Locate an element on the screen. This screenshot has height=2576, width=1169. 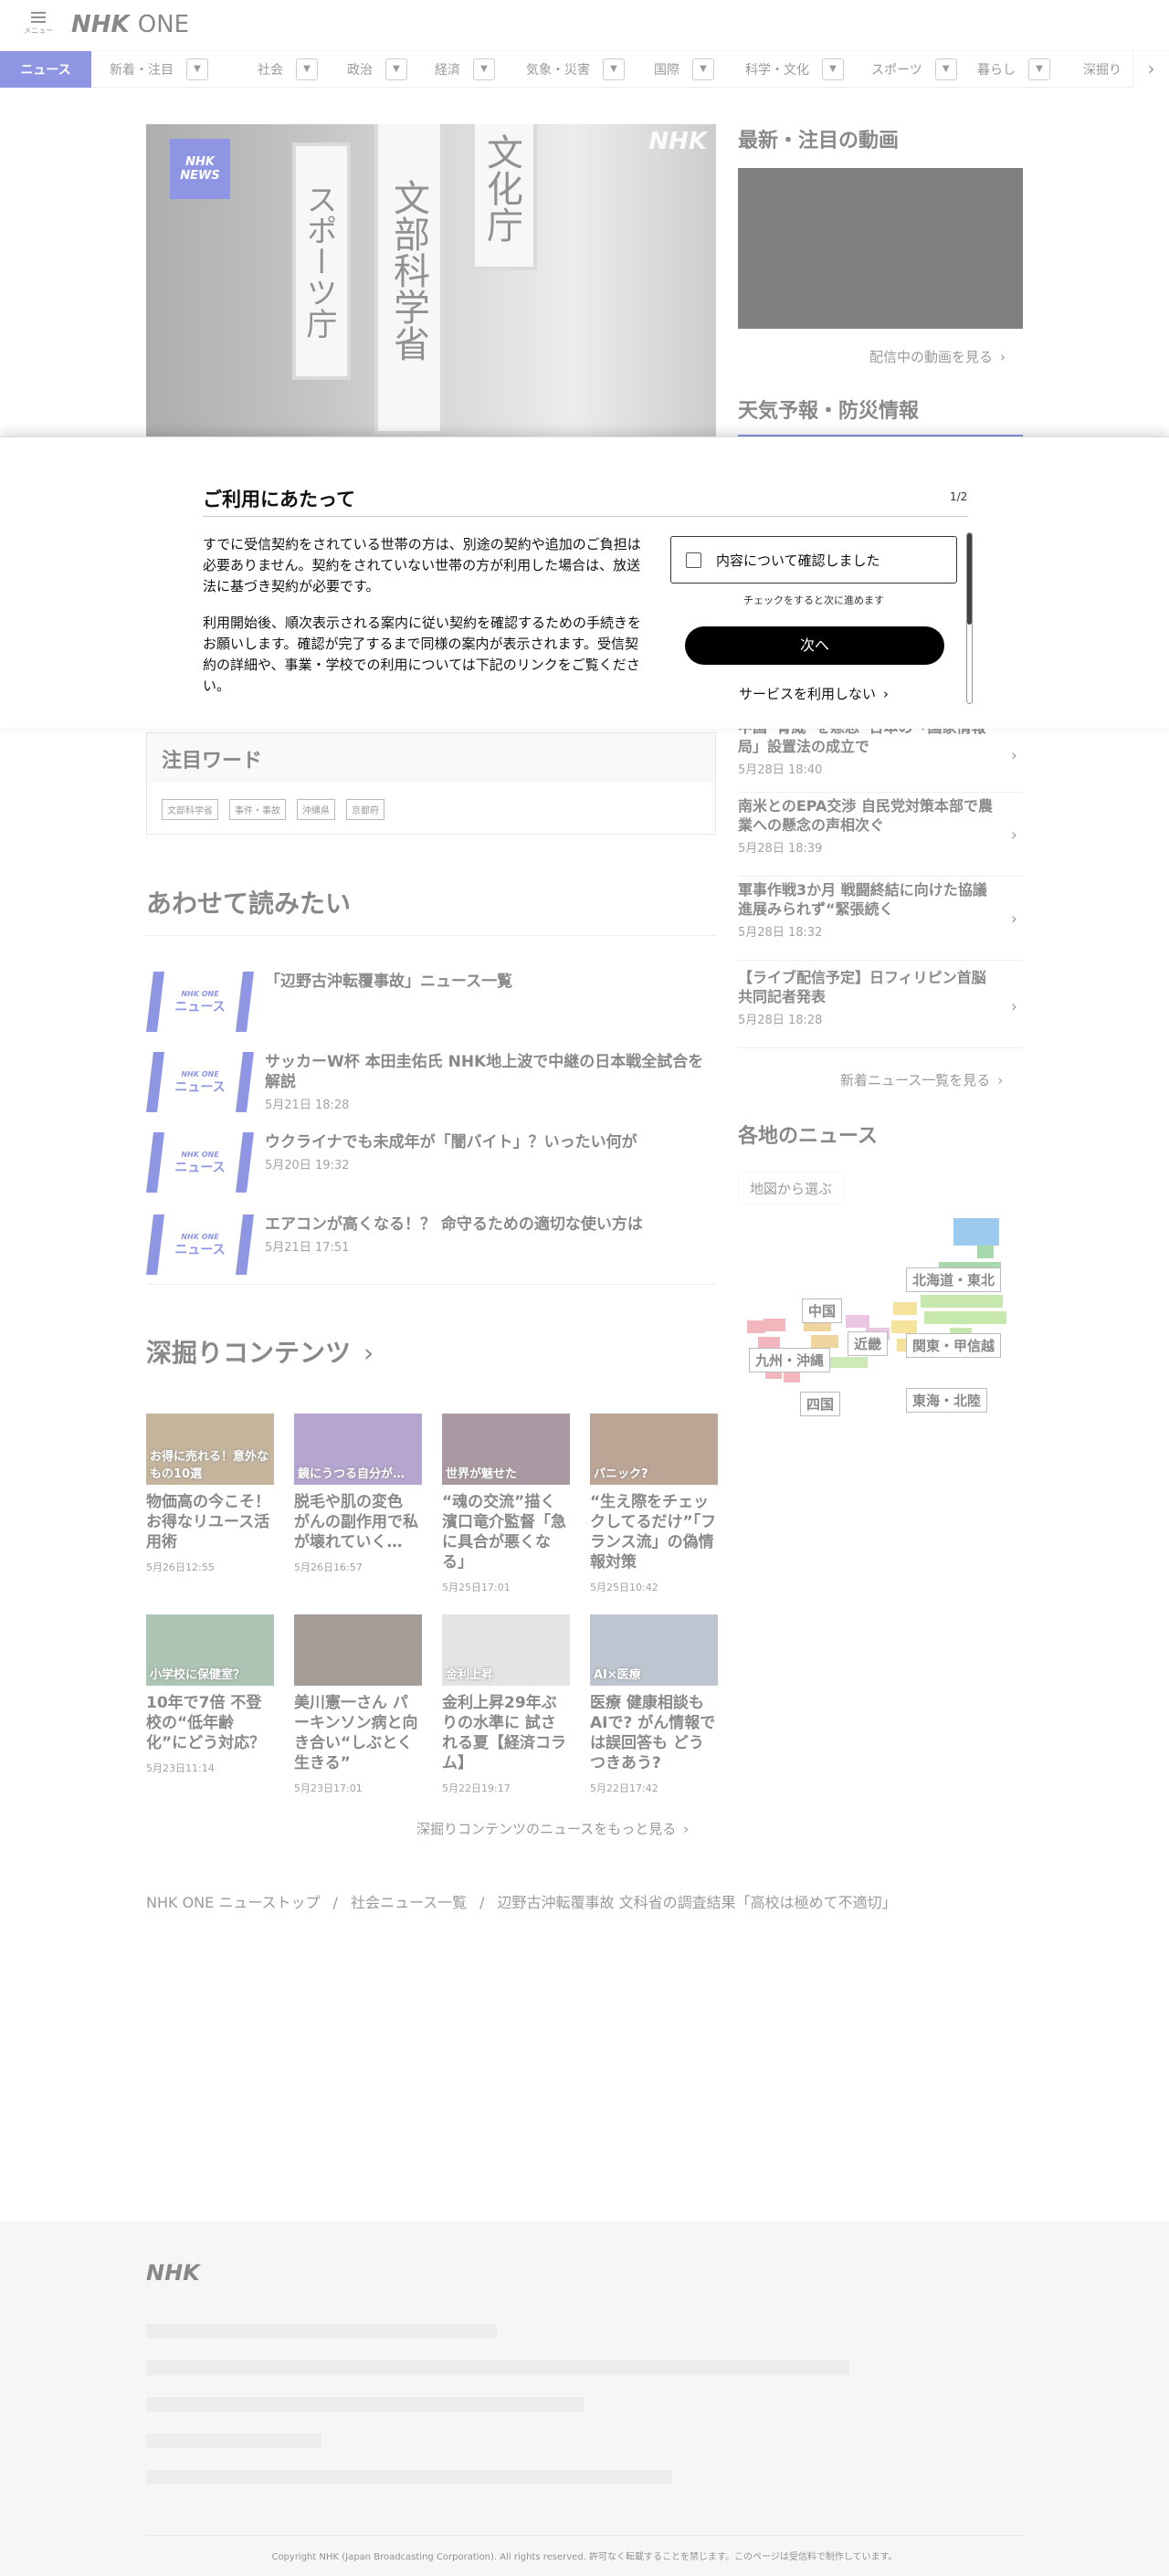
trend-tag: 事件・事故 is located at coordinates (258, 809).